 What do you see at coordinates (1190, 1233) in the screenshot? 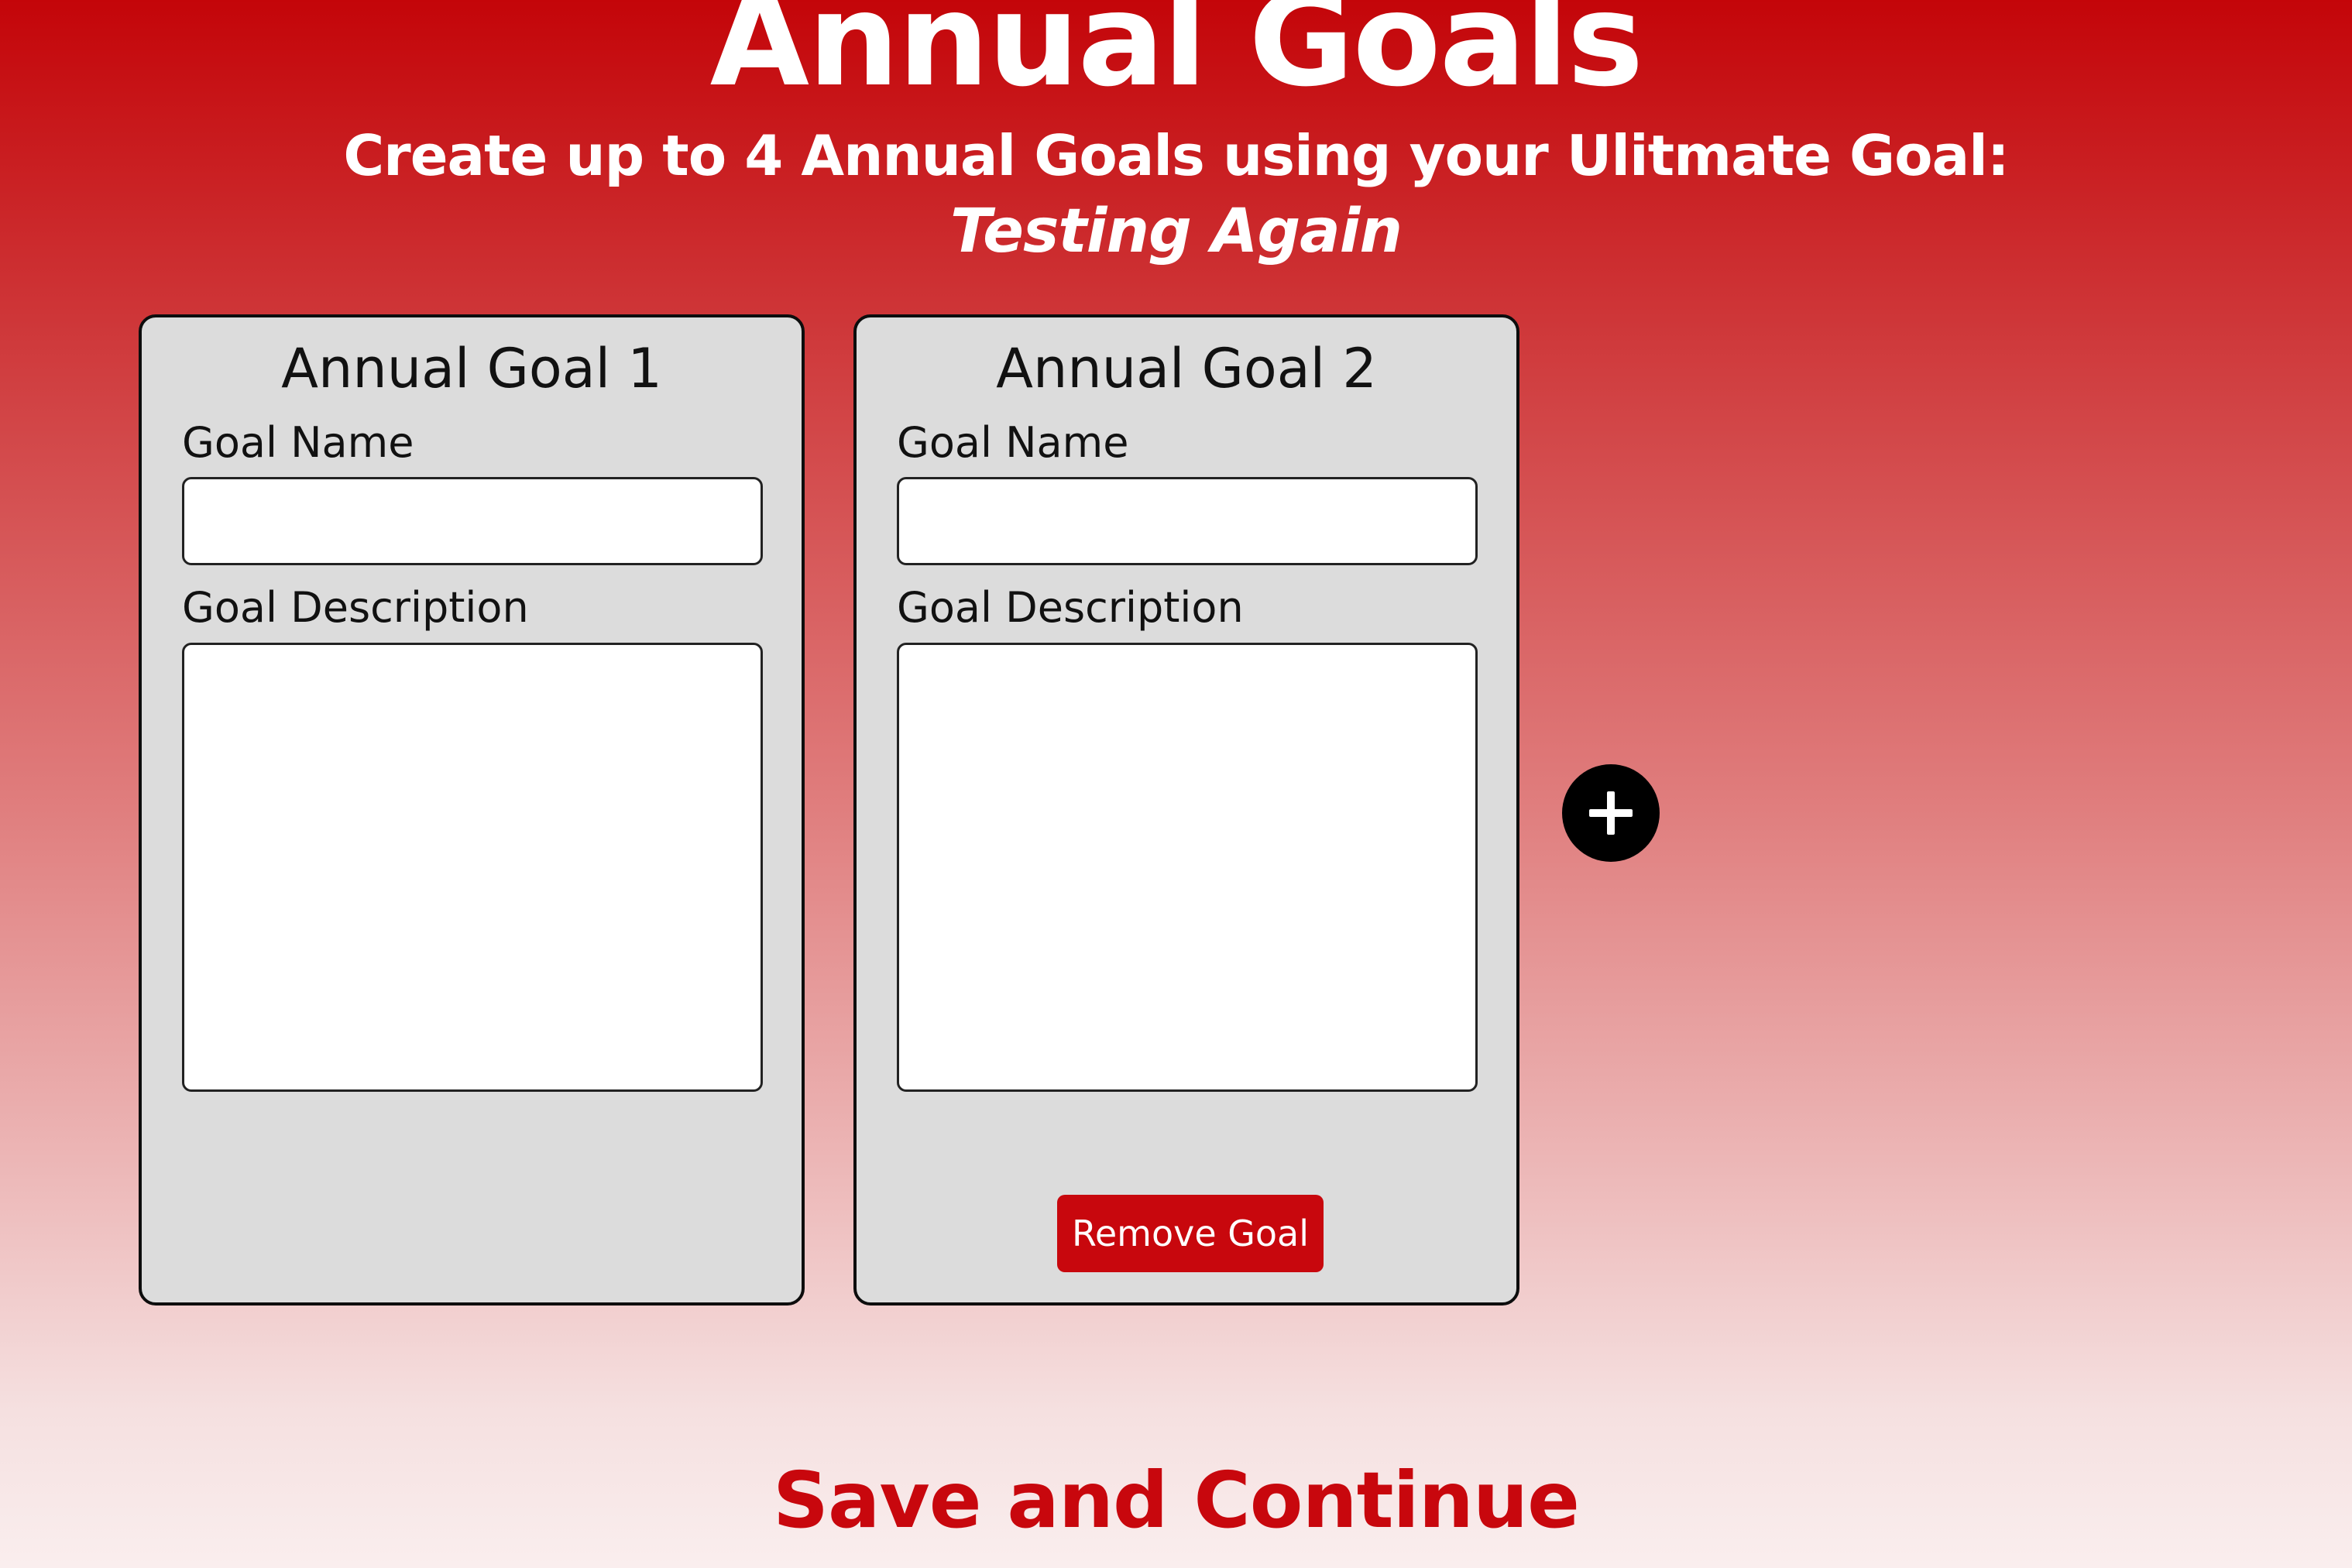
I see `remove-goal-button: Remove Goal` at bounding box center [1190, 1233].